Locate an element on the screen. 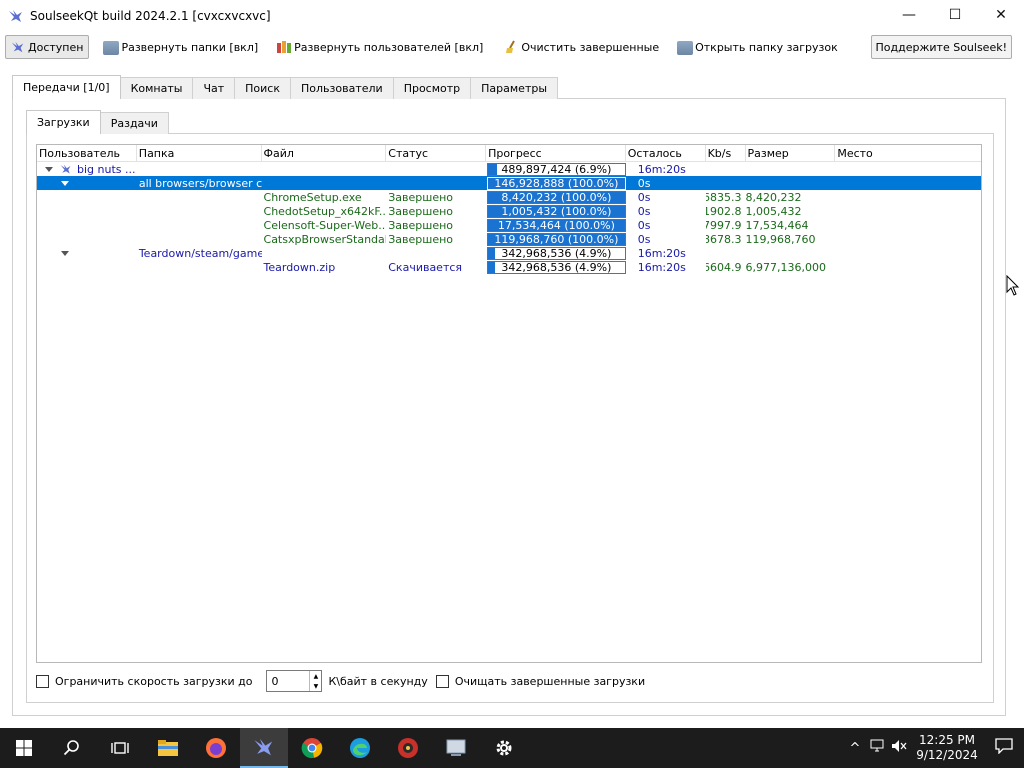 This screenshot has height=768, width=1024. volume-muted-icon is located at coordinates (899, 748).